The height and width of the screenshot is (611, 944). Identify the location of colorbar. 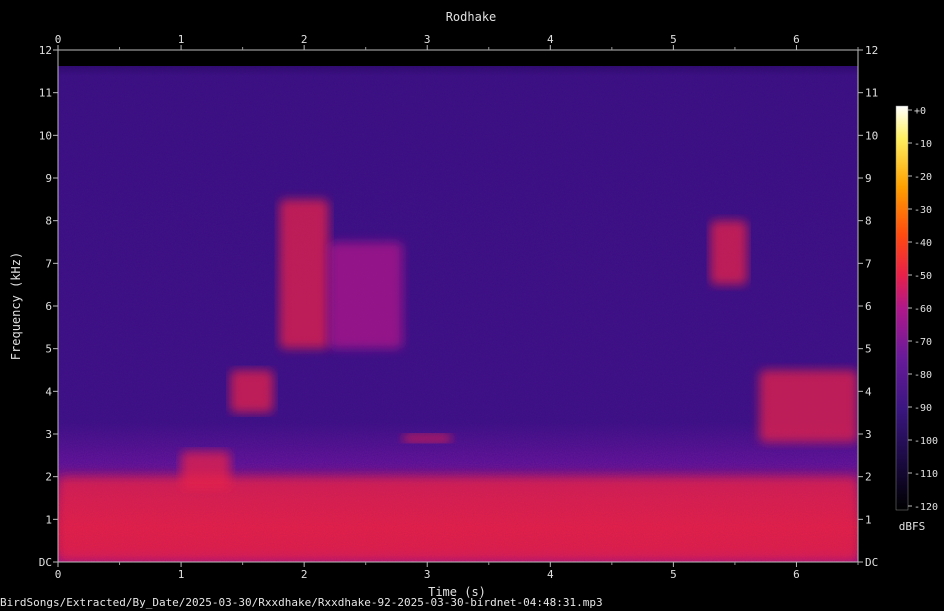
(902, 308).